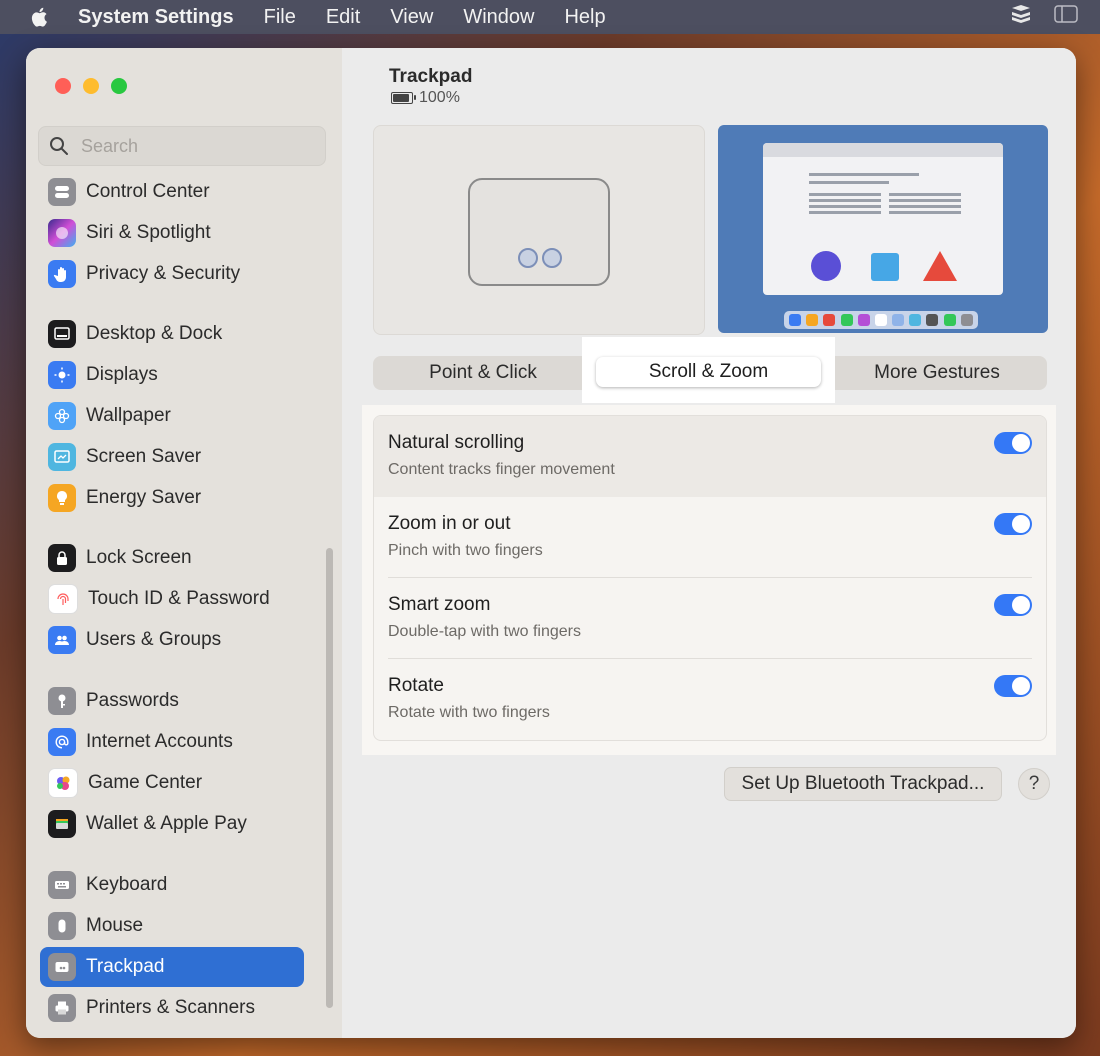  What do you see at coordinates (710, 618) in the screenshot?
I see `setting-row-smart-zoom: Smart zoom Double-tap with two fingers` at bounding box center [710, 618].